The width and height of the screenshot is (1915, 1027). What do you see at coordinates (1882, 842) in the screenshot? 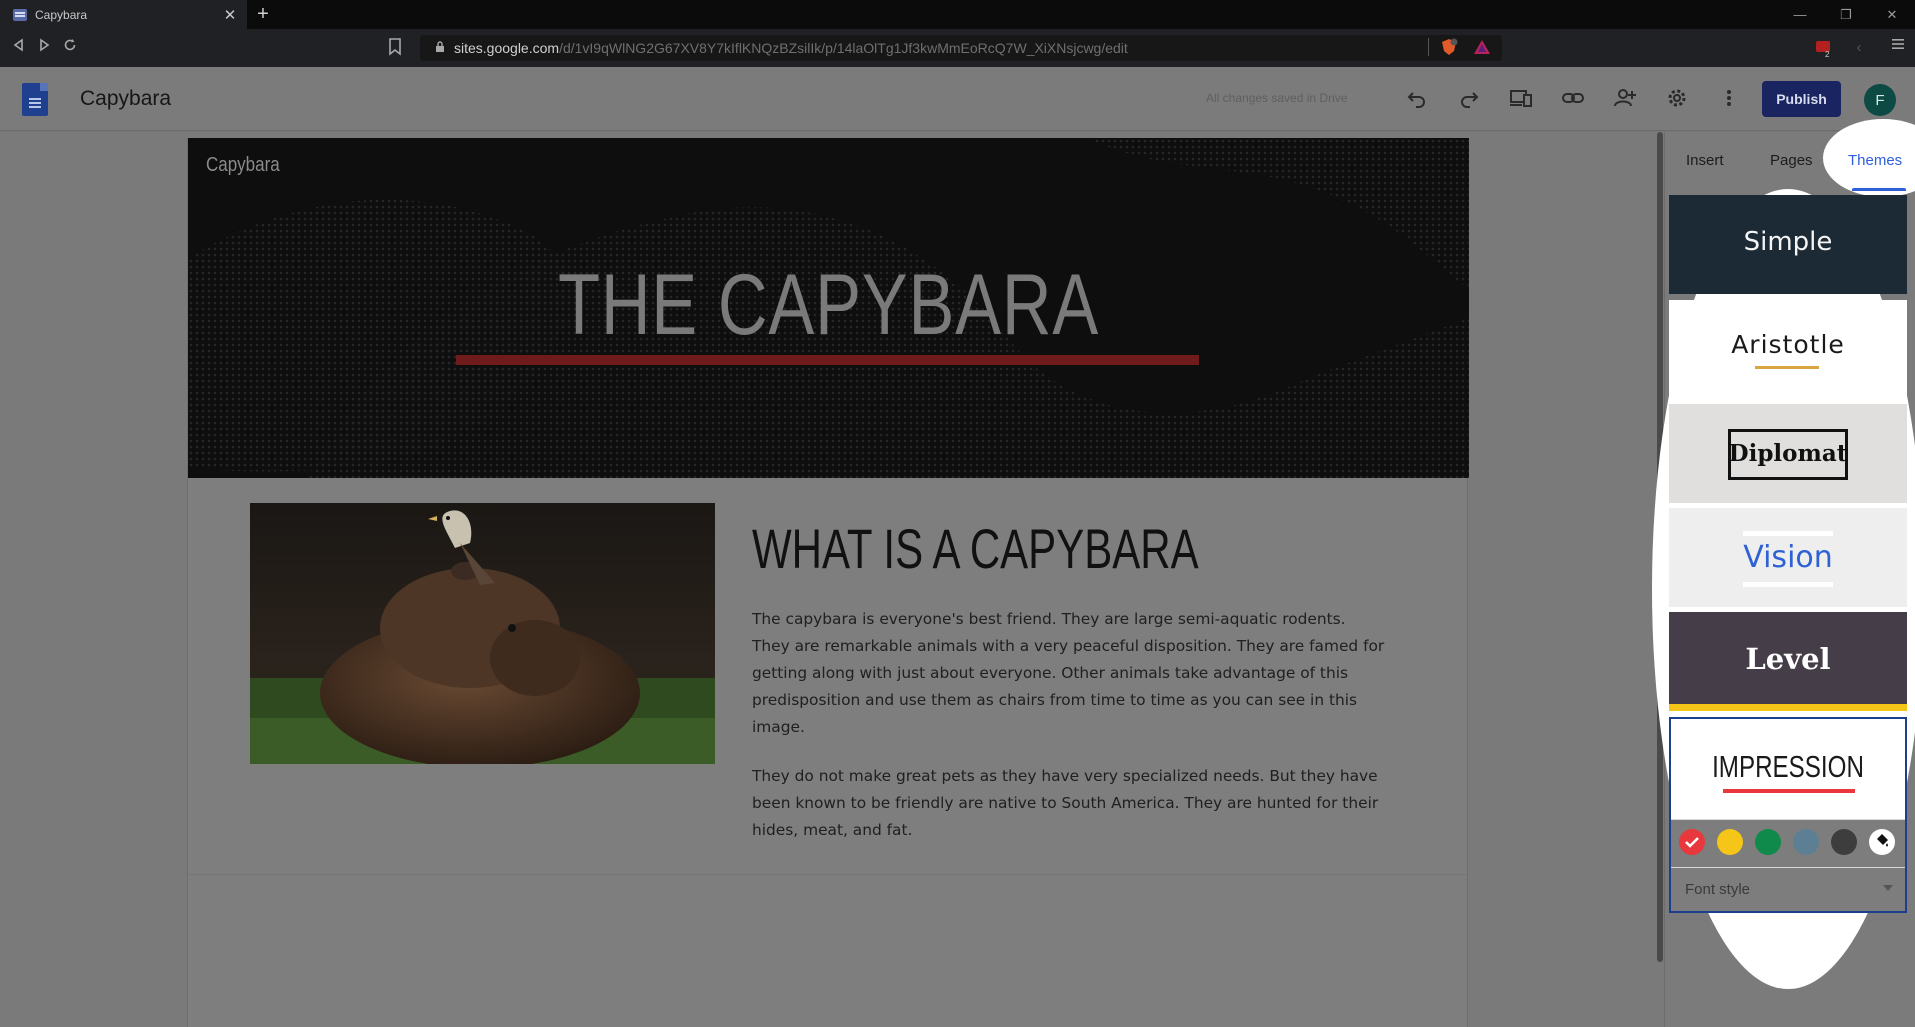
I see `custom-color-button` at bounding box center [1882, 842].